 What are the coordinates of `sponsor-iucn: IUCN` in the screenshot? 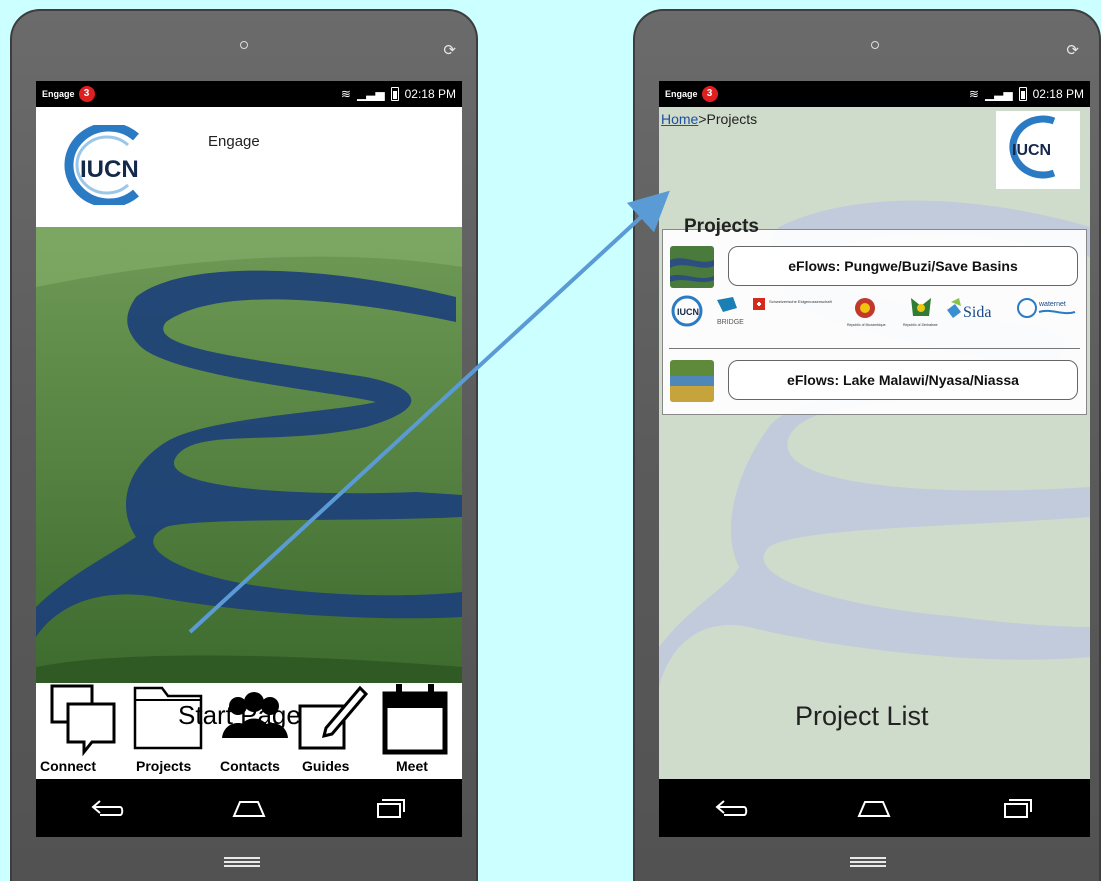 It's located at (688, 312).